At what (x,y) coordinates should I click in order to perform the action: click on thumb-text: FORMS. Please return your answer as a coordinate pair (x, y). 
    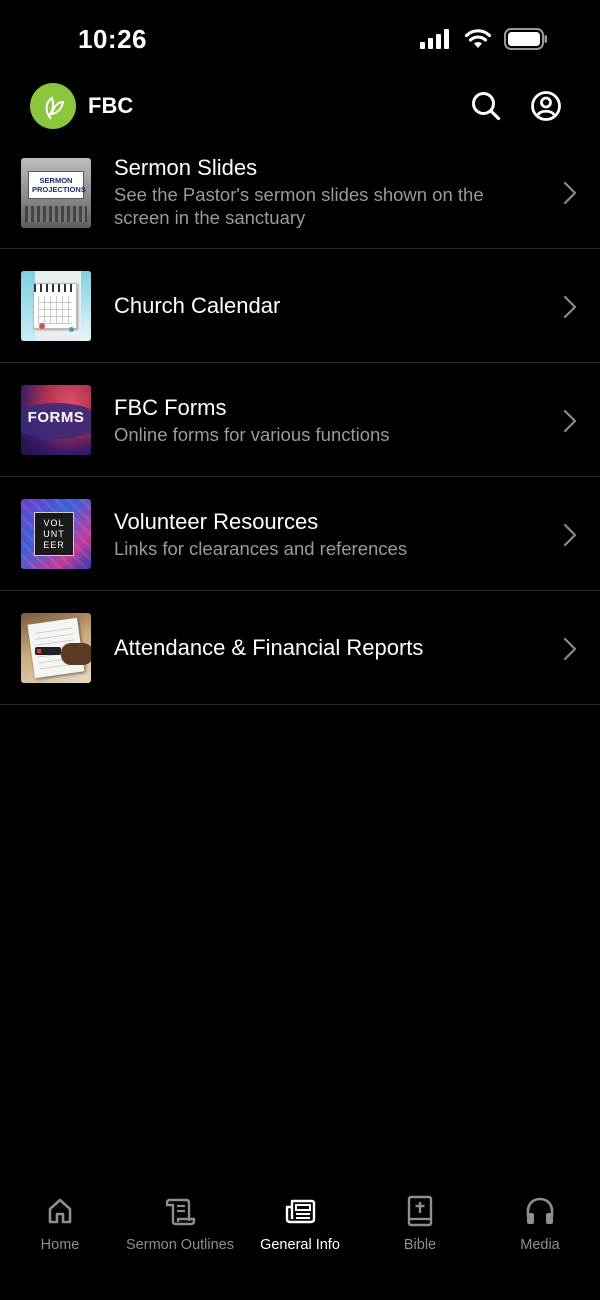
    Looking at the image, I should click on (56, 417).